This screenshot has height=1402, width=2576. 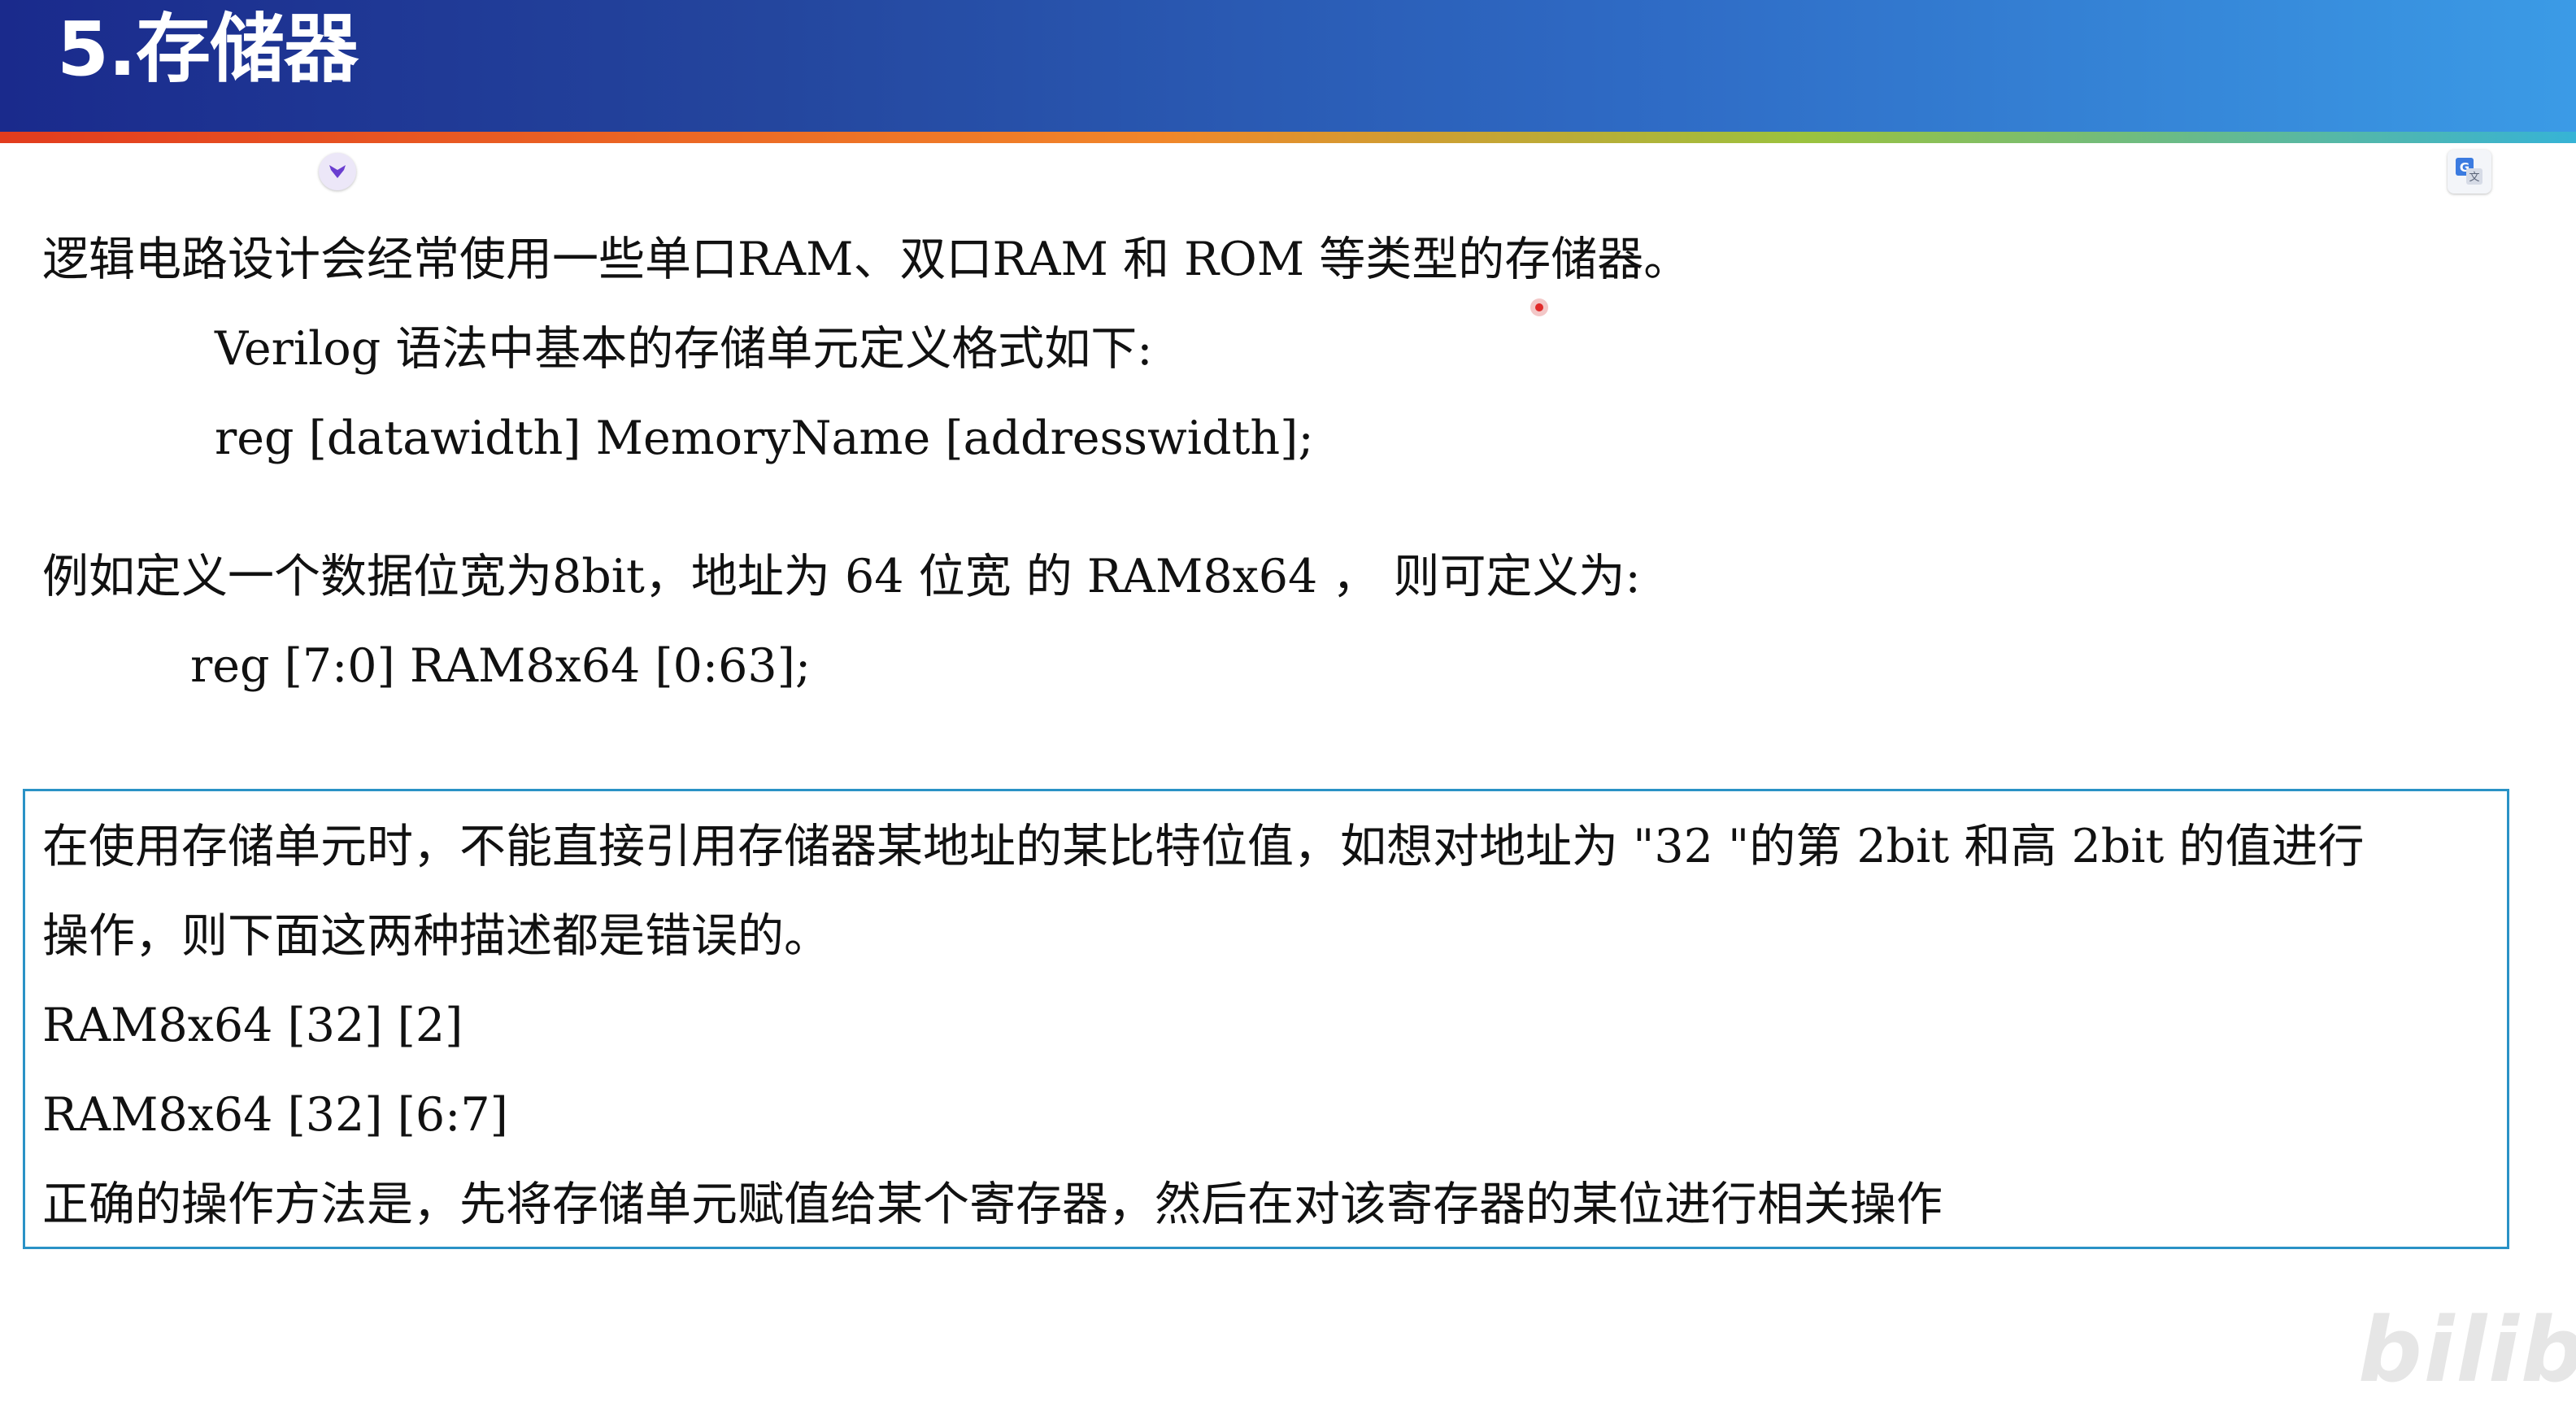 I want to click on syntax-label: Verilog 语法中基本的存储单元定义格式如下:, so click(x=684, y=349).